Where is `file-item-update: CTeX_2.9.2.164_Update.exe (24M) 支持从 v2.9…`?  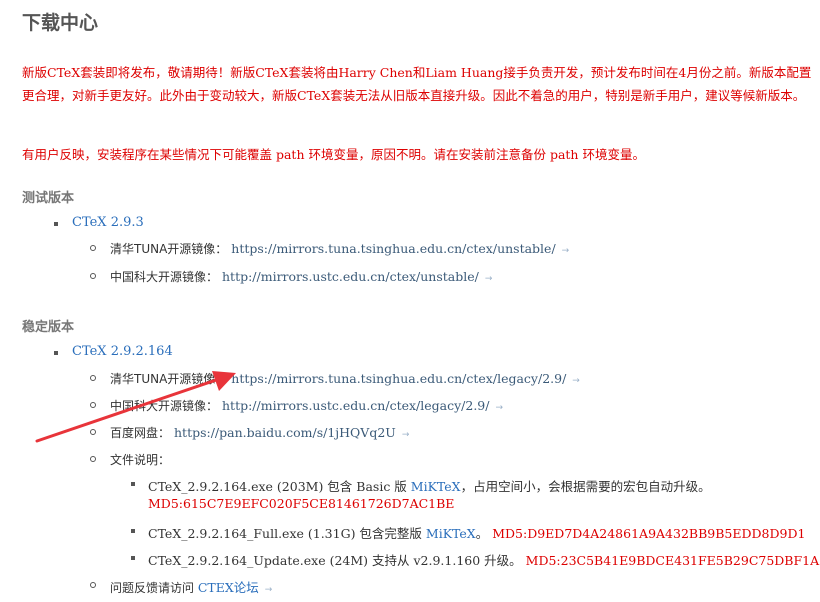
file-item-update: CTeX_2.9.2.164_Update.exe (24M) 支持从 v2.9… is located at coordinates (484, 559).